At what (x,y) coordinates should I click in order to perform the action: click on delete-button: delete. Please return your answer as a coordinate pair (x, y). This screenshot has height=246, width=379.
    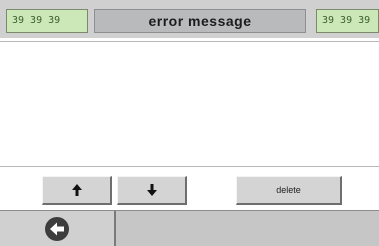
    Looking at the image, I should click on (289, 190).